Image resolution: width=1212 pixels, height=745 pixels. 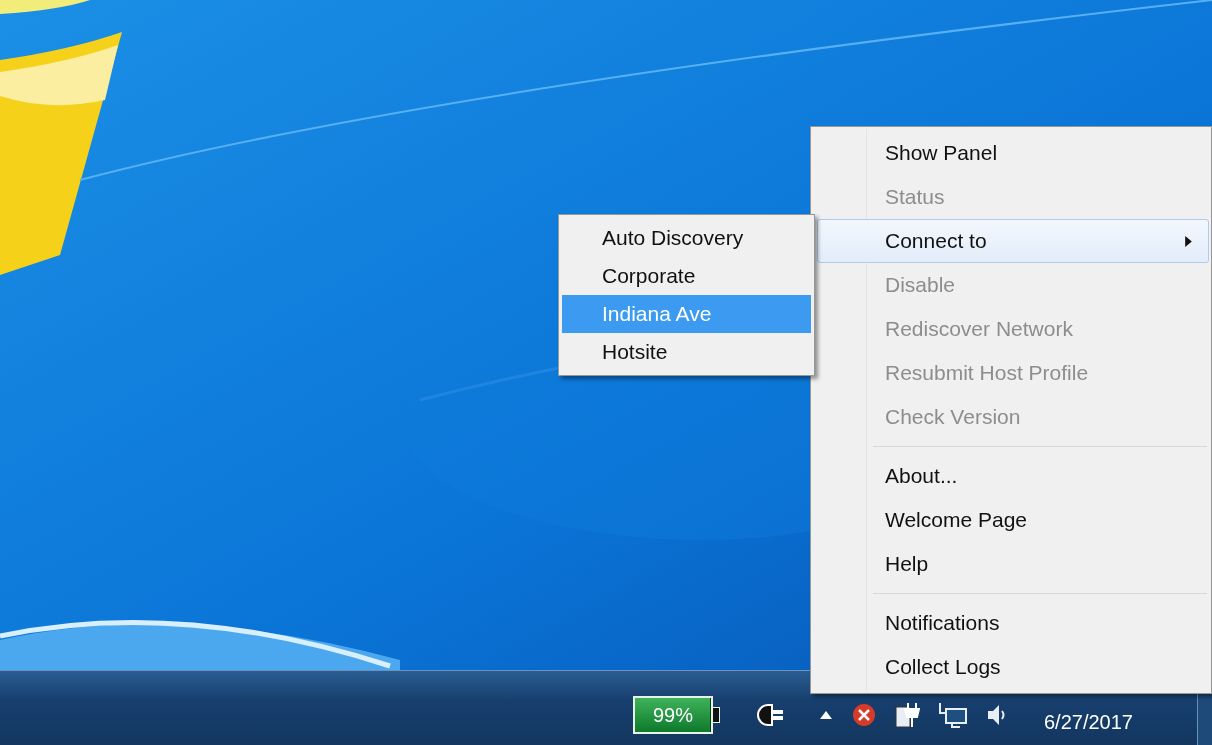 I want to click on submenu-item: Corporate, so click(x=686, y=276).